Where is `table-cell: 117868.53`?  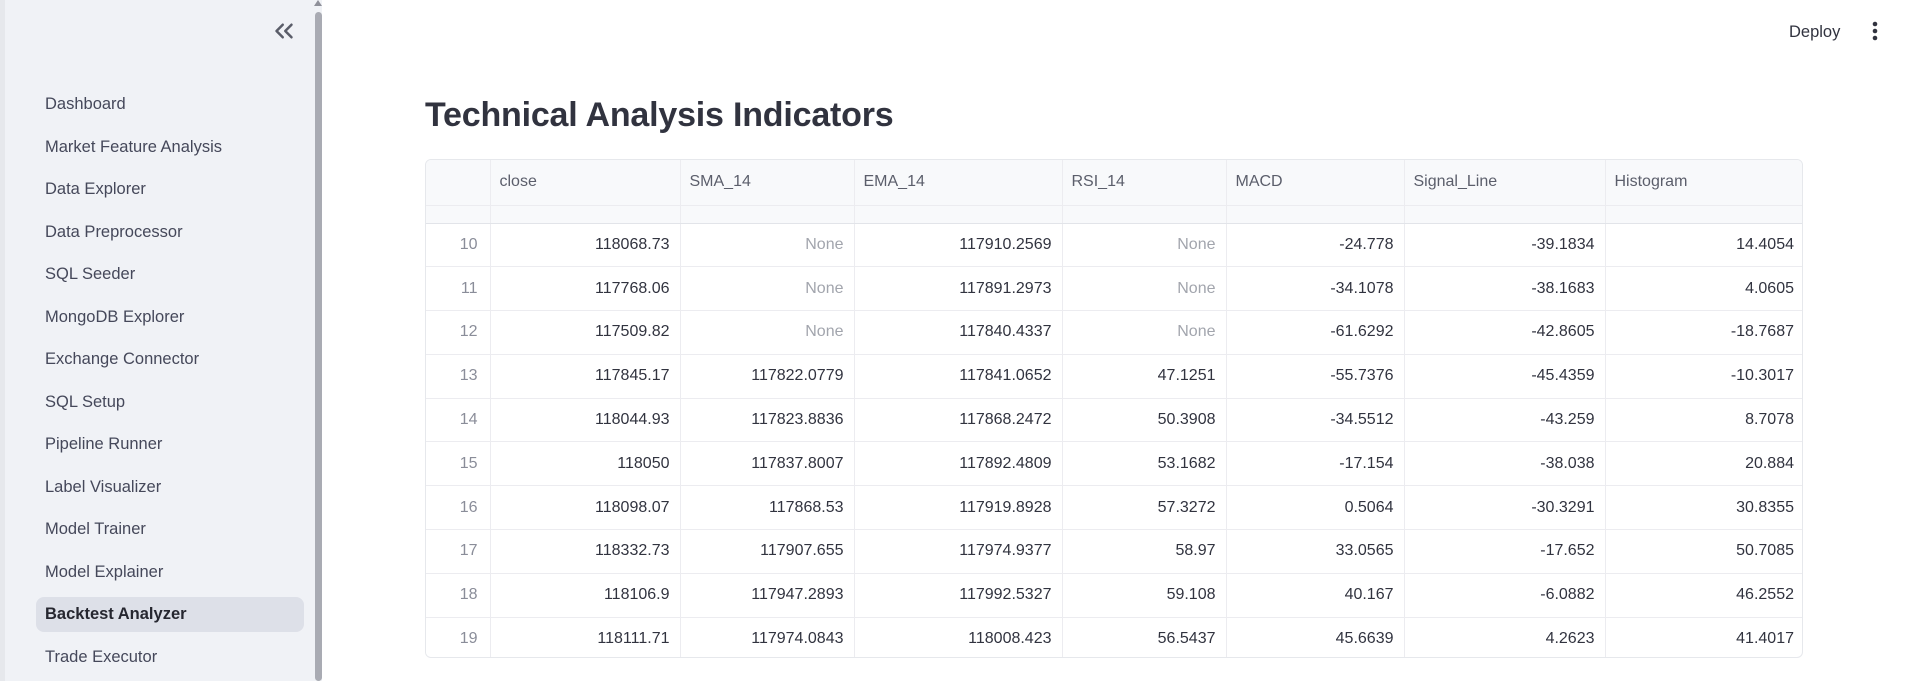
table-cell: 117868.53 is located at coordinates (767, 508).